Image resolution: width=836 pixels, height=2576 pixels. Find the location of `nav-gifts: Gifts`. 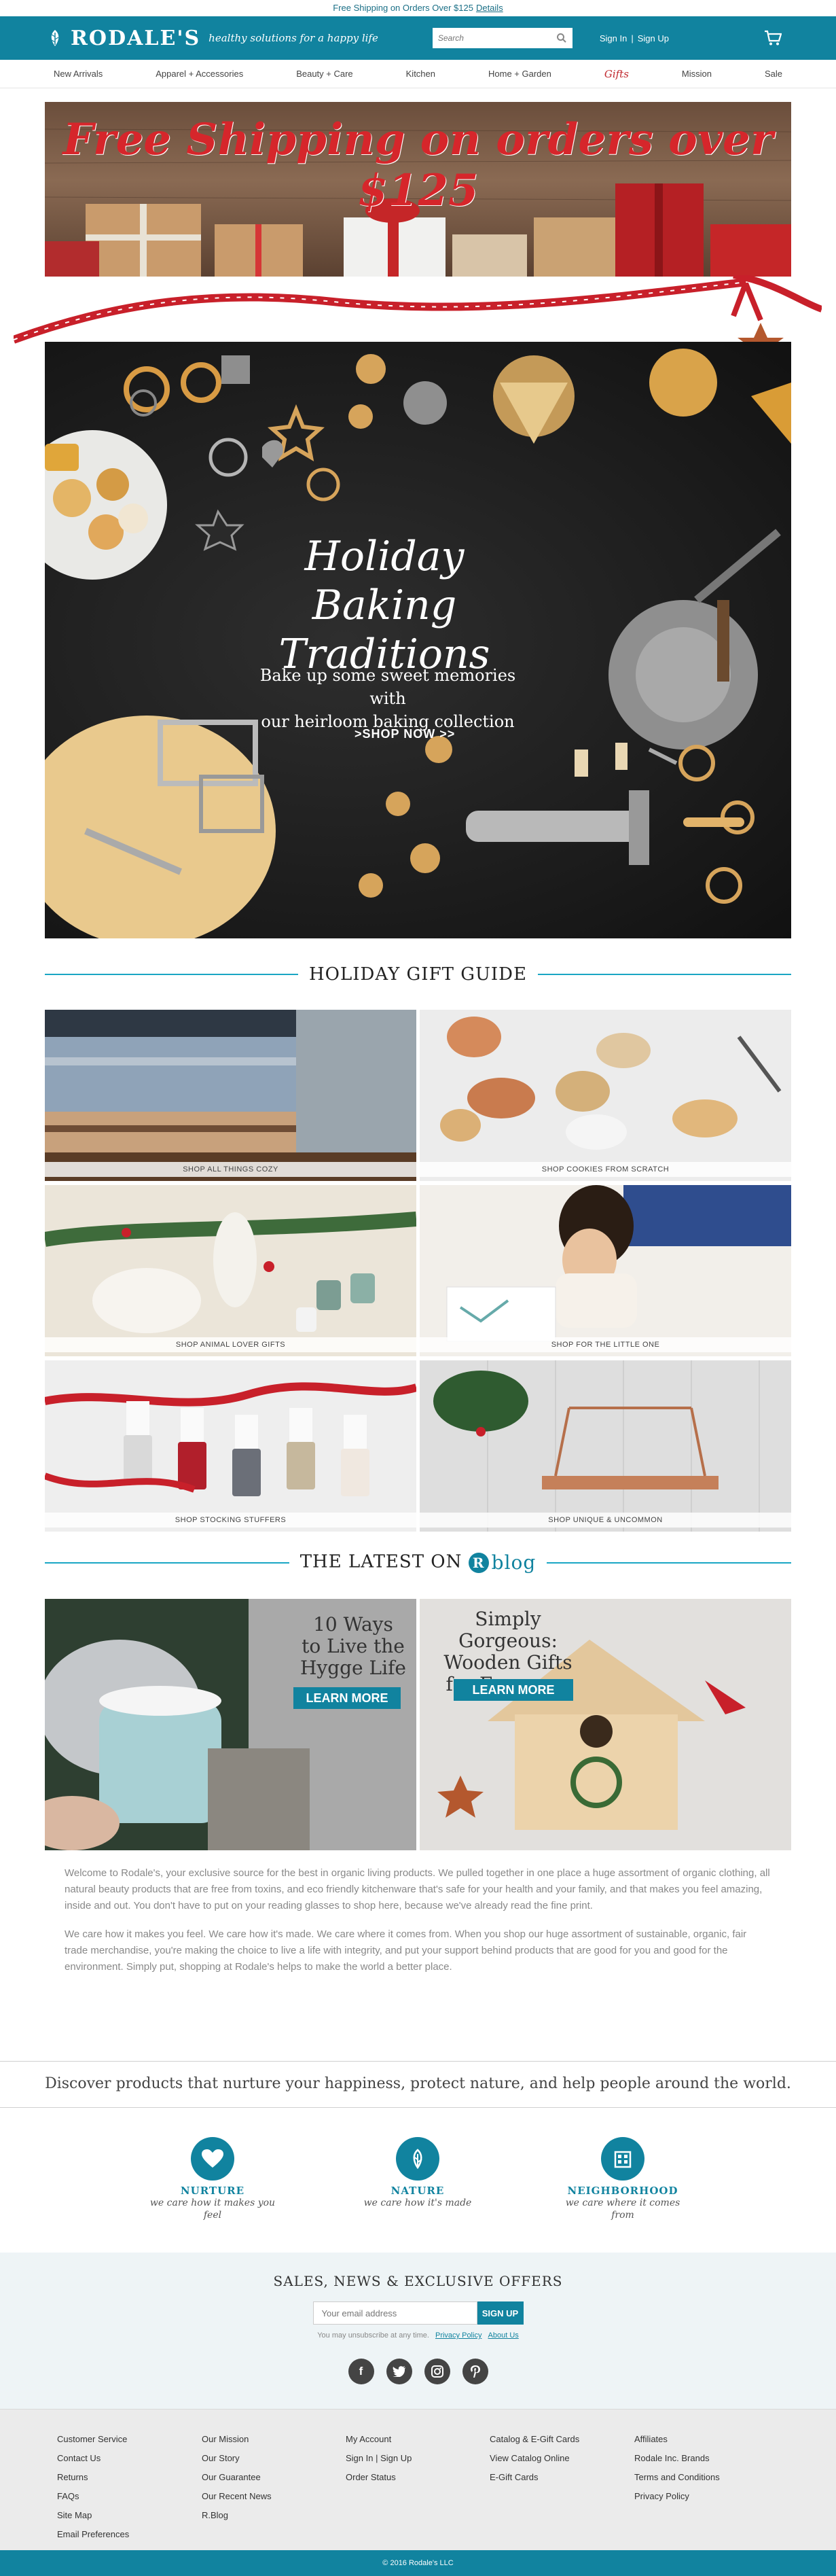

nav-gifts: Gifts is located at coordinates (616, 74).